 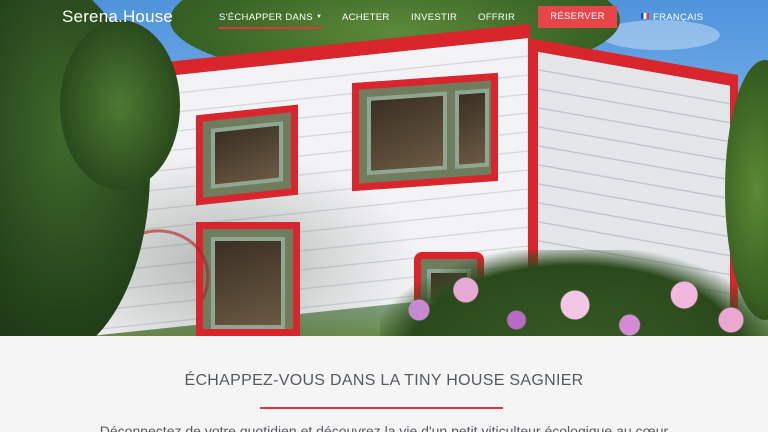 I want to click on title-divider, so click(x=381, y=408).